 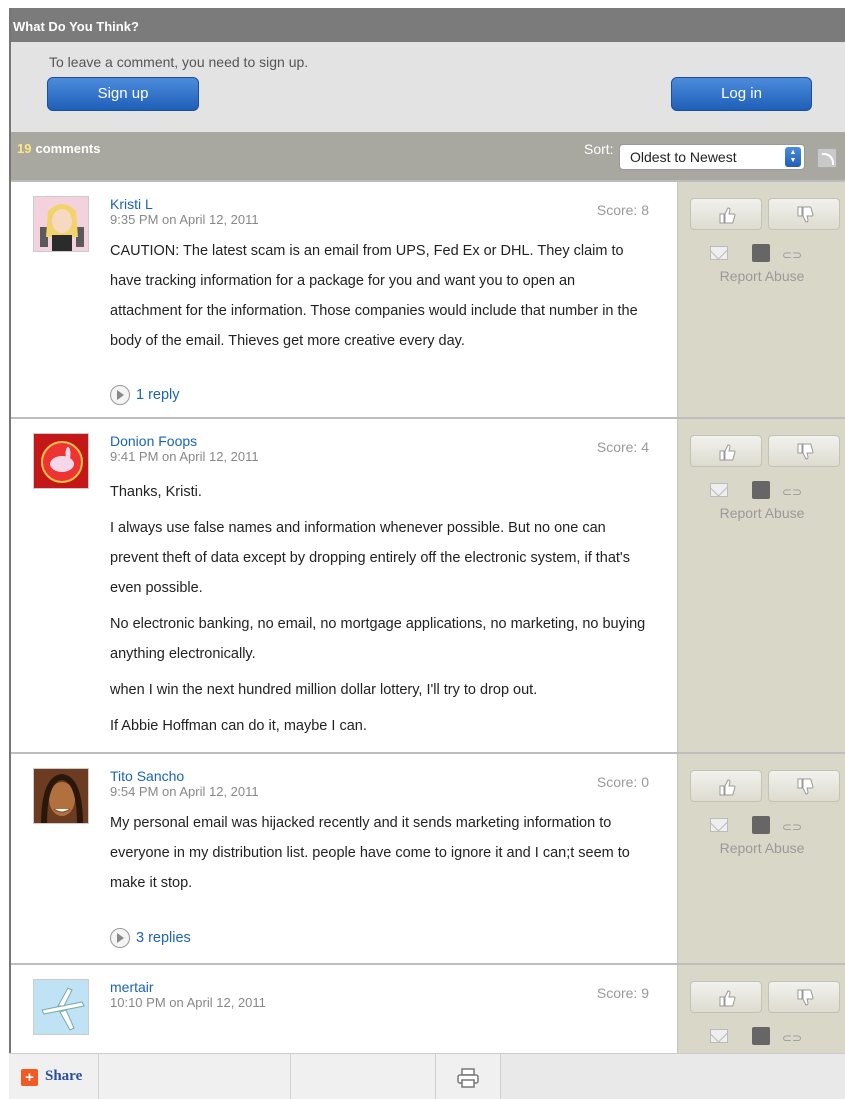 What do you see at coordinates (59, 148) in the screenshot?
I see `comments-count: 19 comments` at bounding box center [59, 148].